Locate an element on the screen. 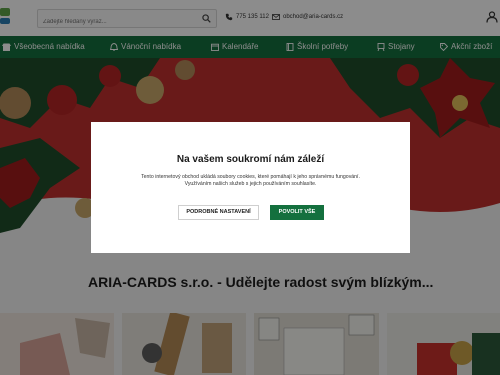 Image resolution: width=500 pixels, height=375 pixels. dialog-title: Na vašem soukromí nám záleží is located at coordinates (250, 159).